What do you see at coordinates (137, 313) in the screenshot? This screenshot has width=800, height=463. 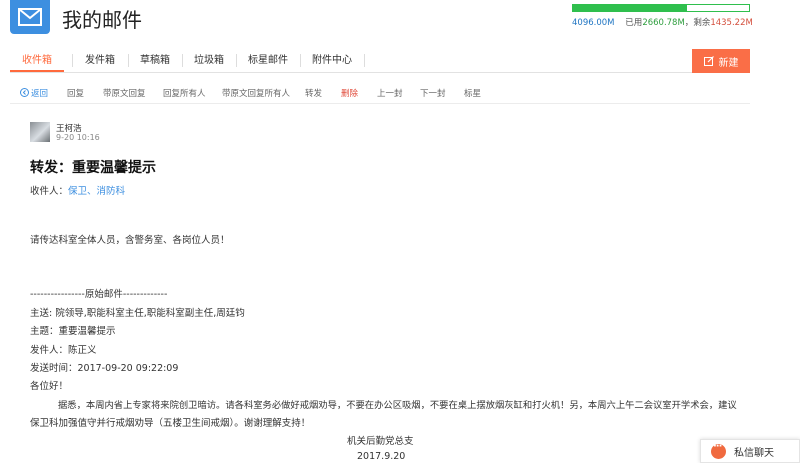 I see `body-line: 主送: 院领导,职能科室主任,职能科室副主任,周廷钧` at bounding box center [137, 313].